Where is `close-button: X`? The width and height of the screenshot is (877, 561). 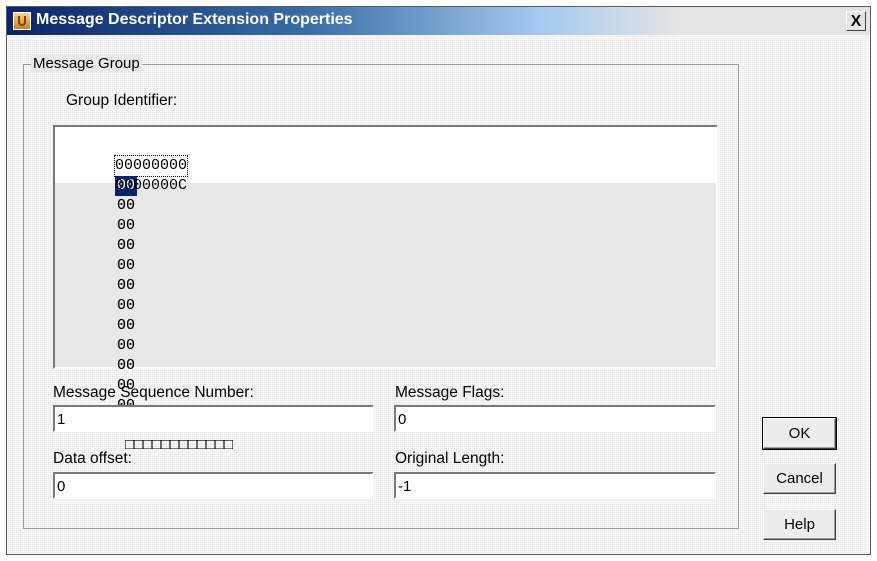
close-button: X is located at coordinates (856, 21).